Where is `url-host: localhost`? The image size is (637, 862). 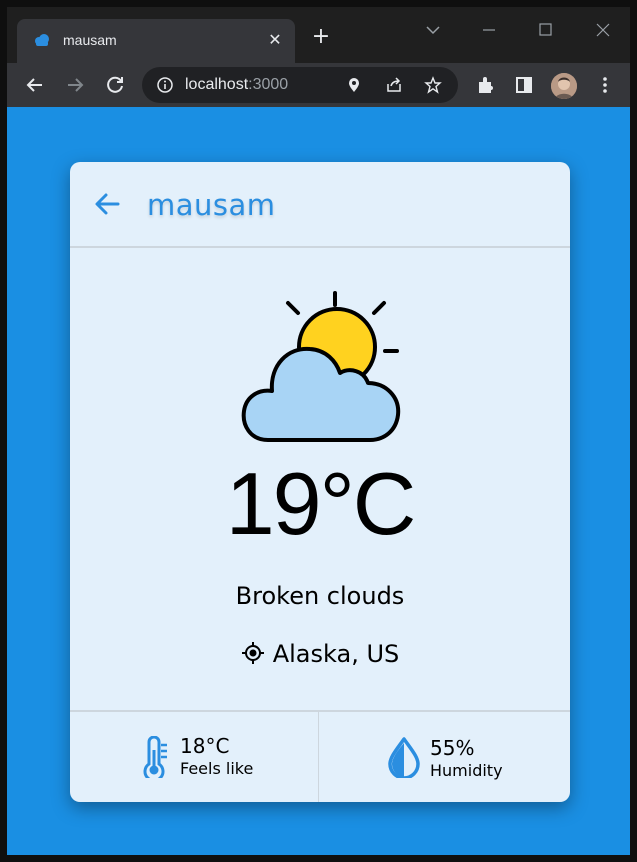
url-host: localhost is located at coordinates (217, 84).